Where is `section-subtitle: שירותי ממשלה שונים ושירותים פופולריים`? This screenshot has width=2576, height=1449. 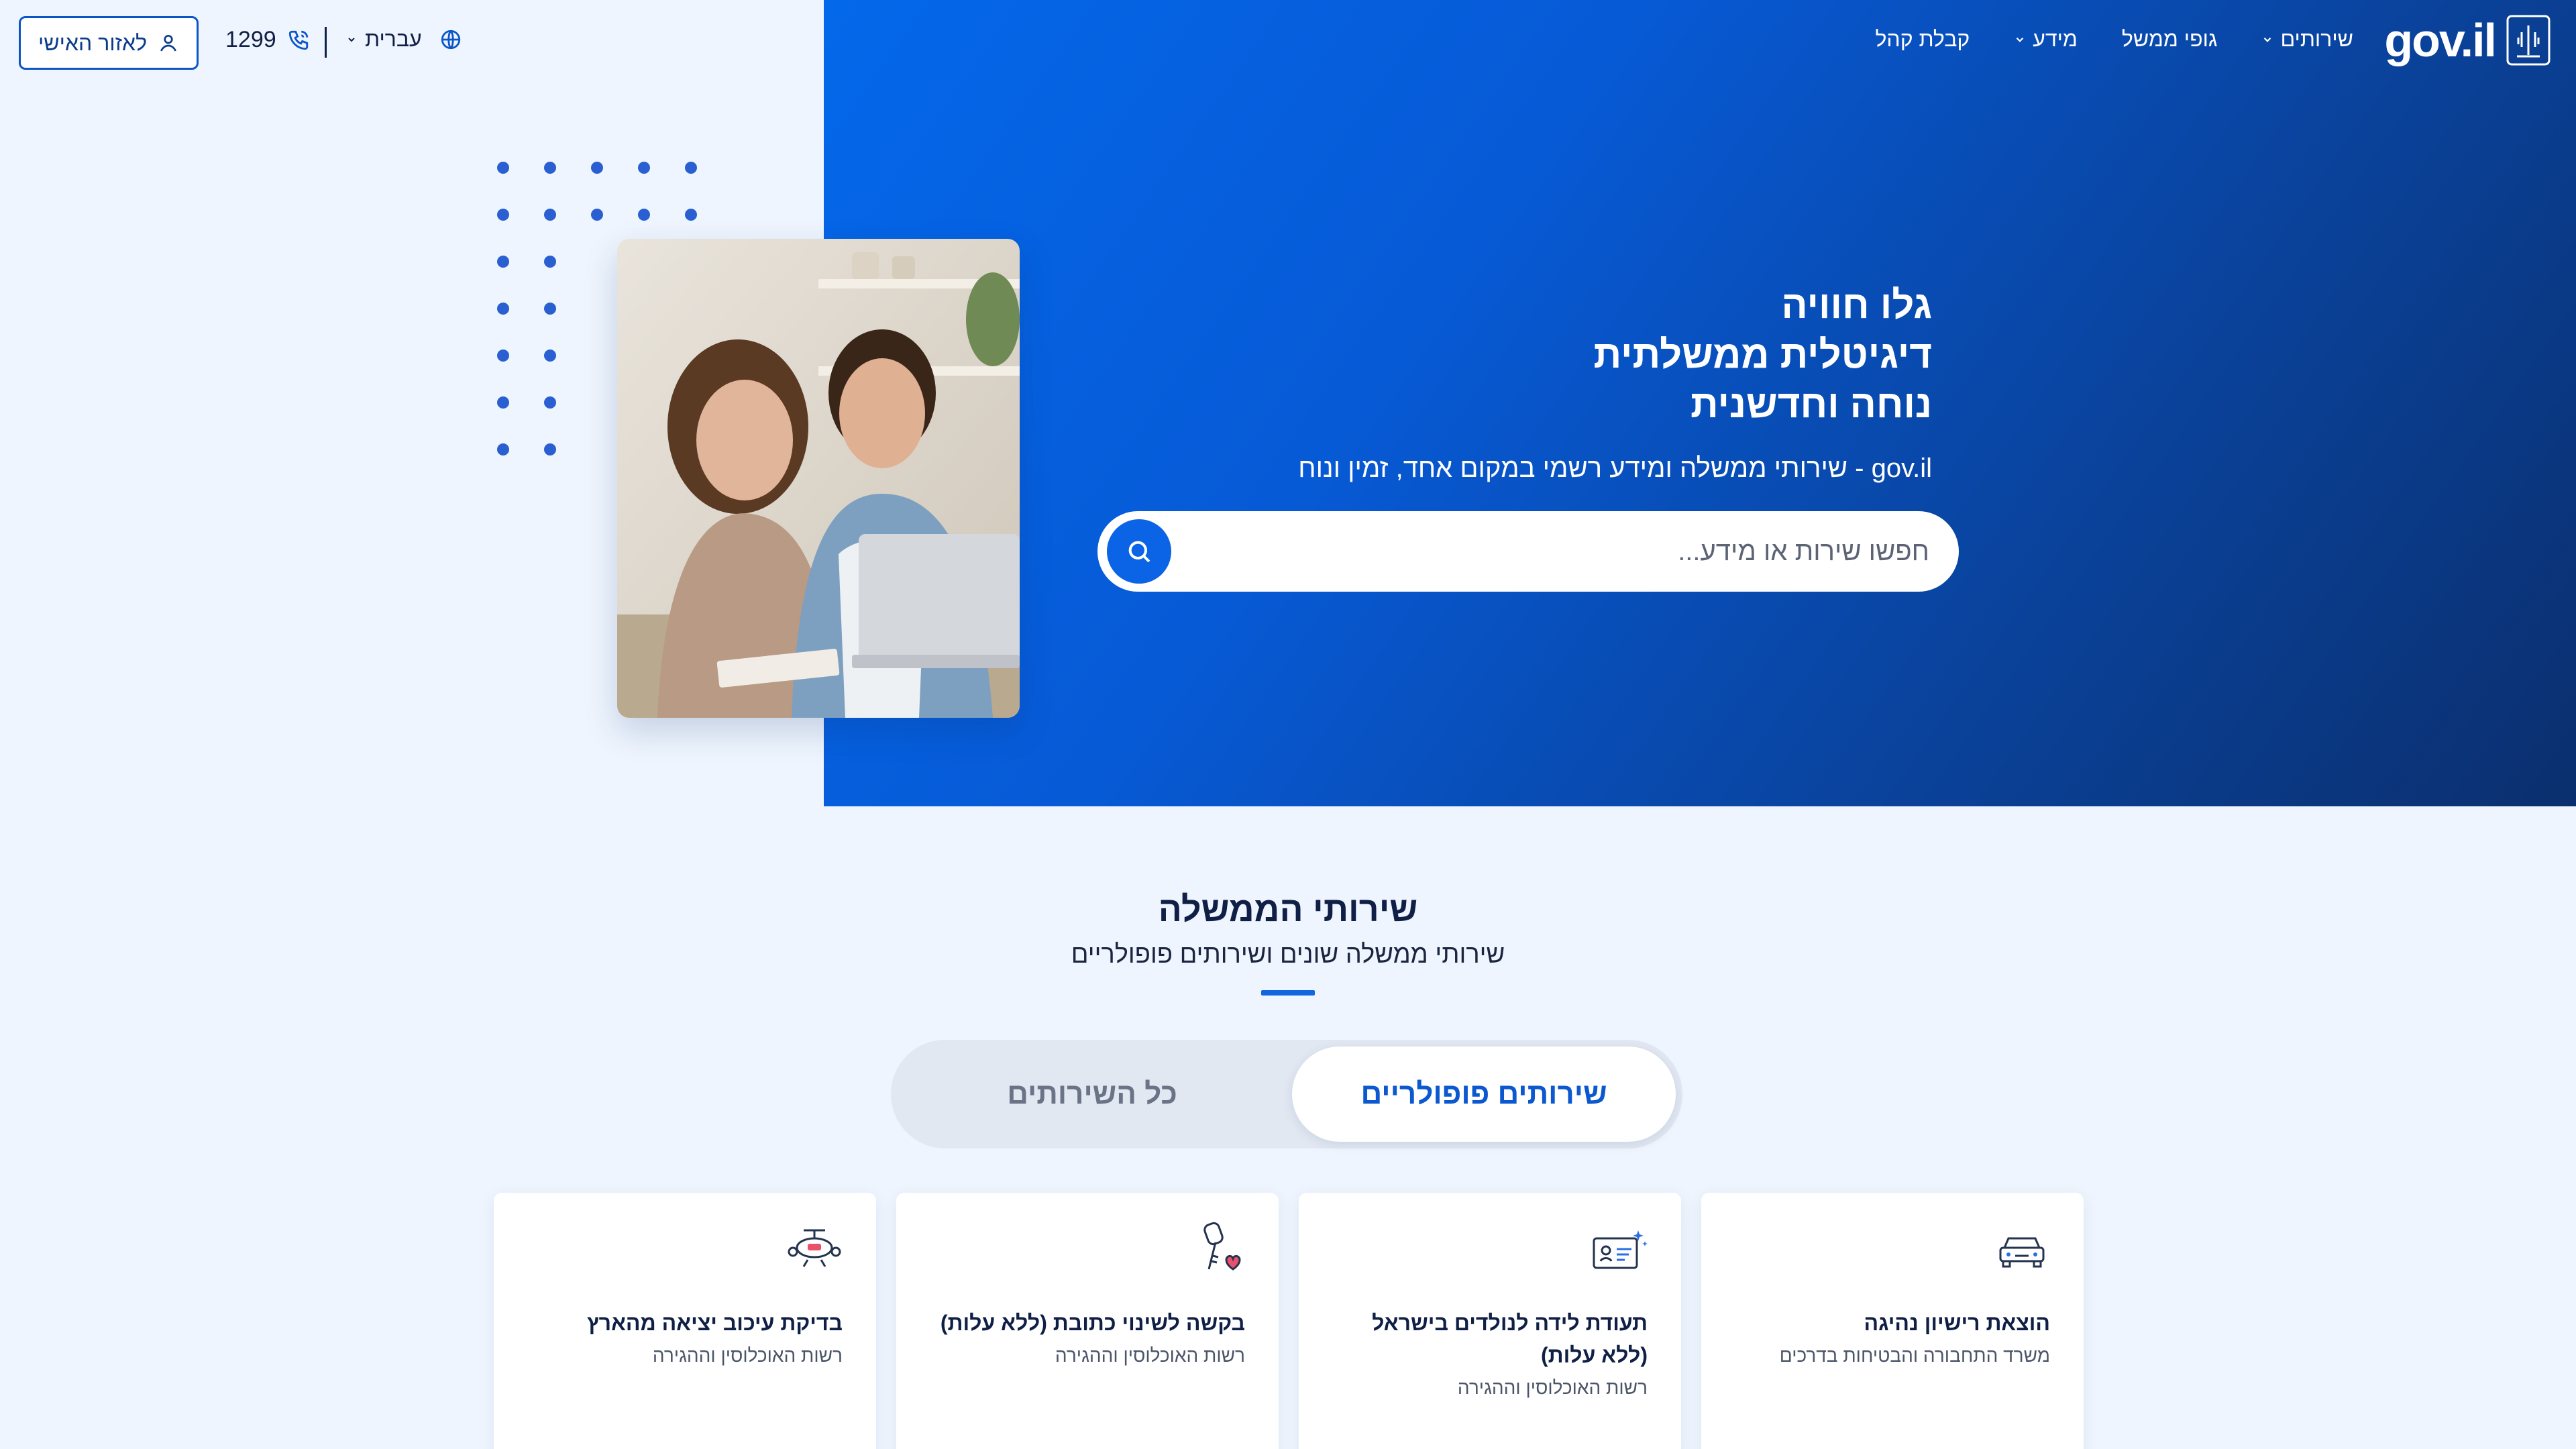
section-subtitle: שירותי ממשלה שונים ושירותים פופולריים is located at coordinates (1288, 955).